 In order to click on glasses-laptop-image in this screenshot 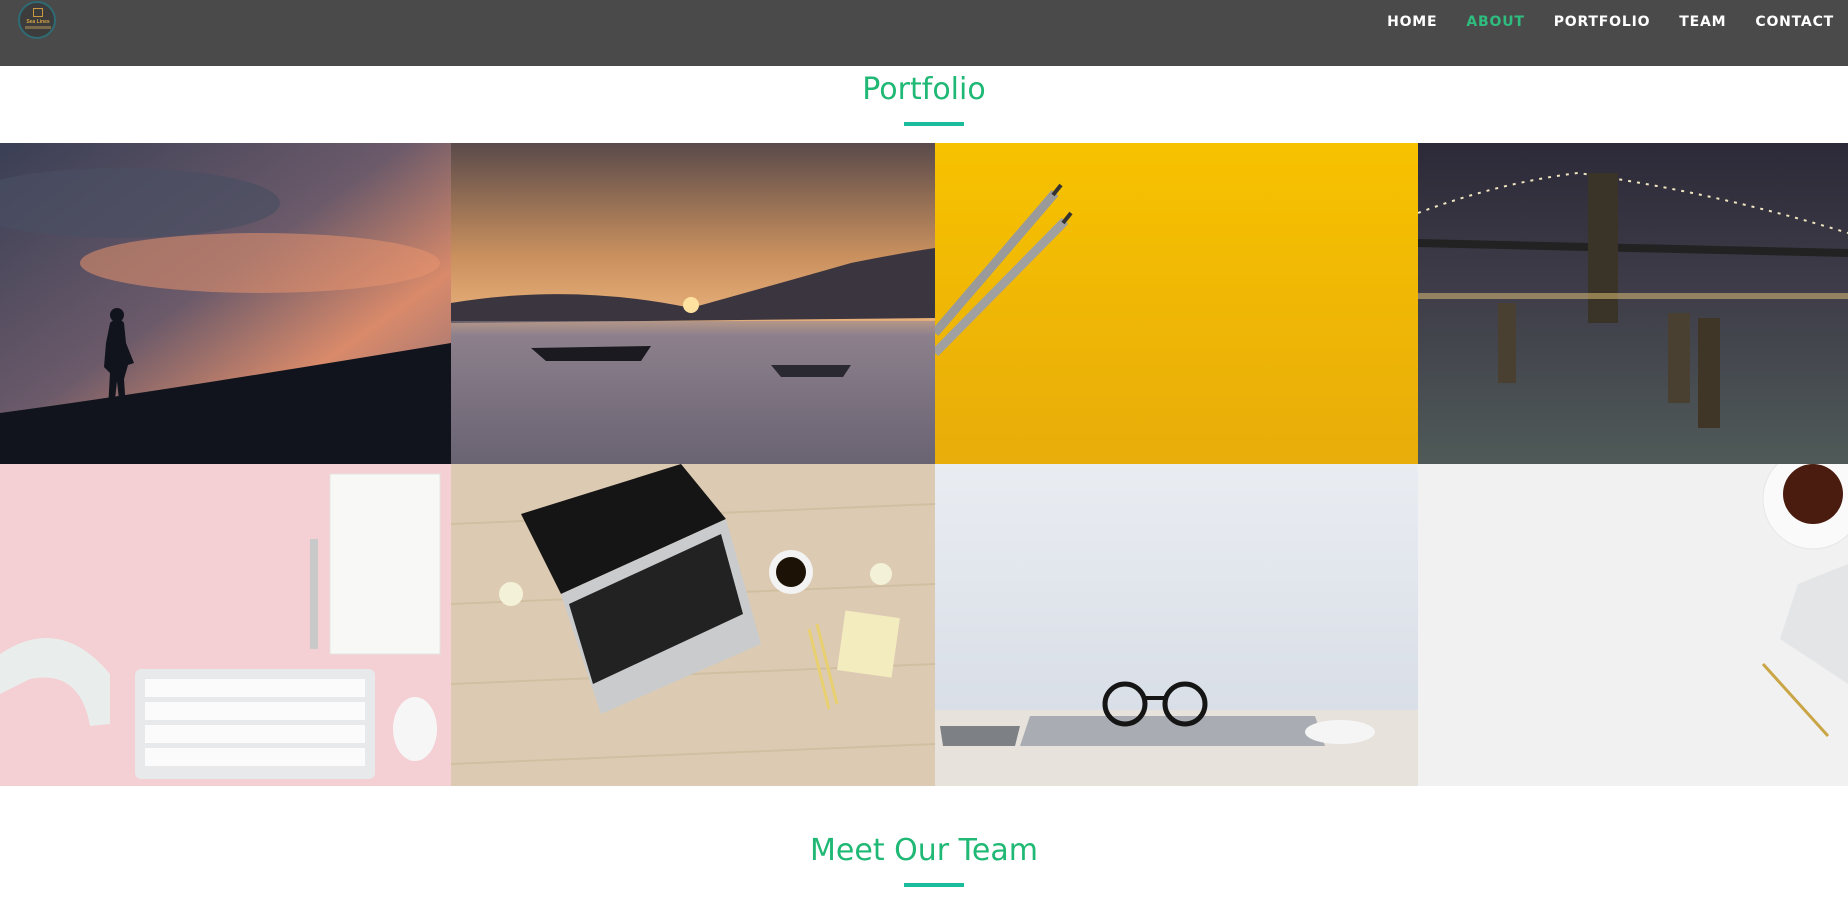, I will do `click(1176, 625)`.